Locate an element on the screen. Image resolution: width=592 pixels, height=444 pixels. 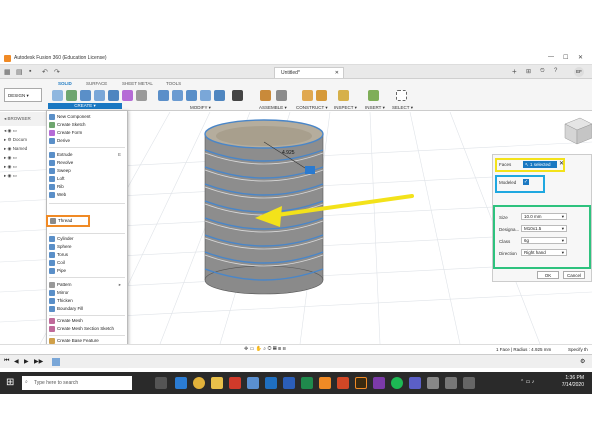
menu-item-sweep: Sweep is located at coordinates (87, 171).